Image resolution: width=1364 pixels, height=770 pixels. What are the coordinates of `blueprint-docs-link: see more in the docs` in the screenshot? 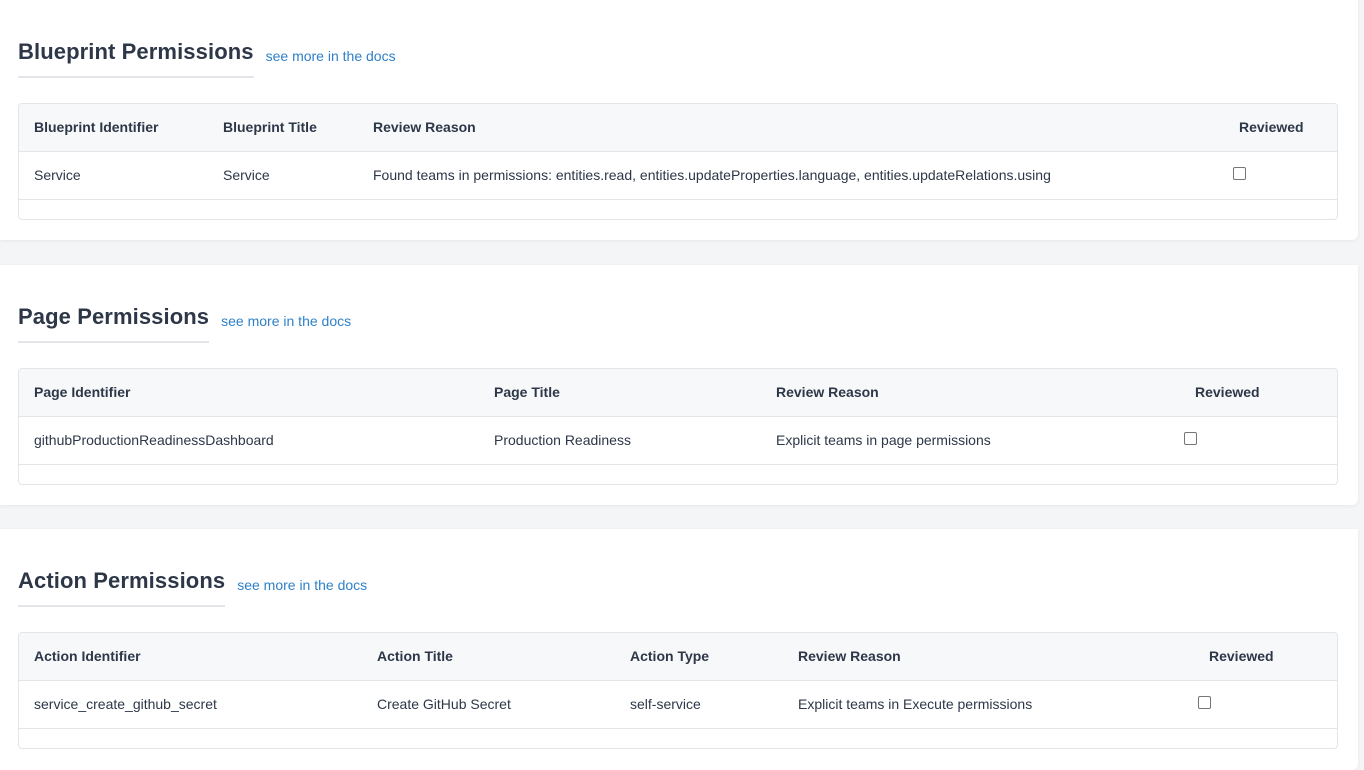 It's located at (331, 56).